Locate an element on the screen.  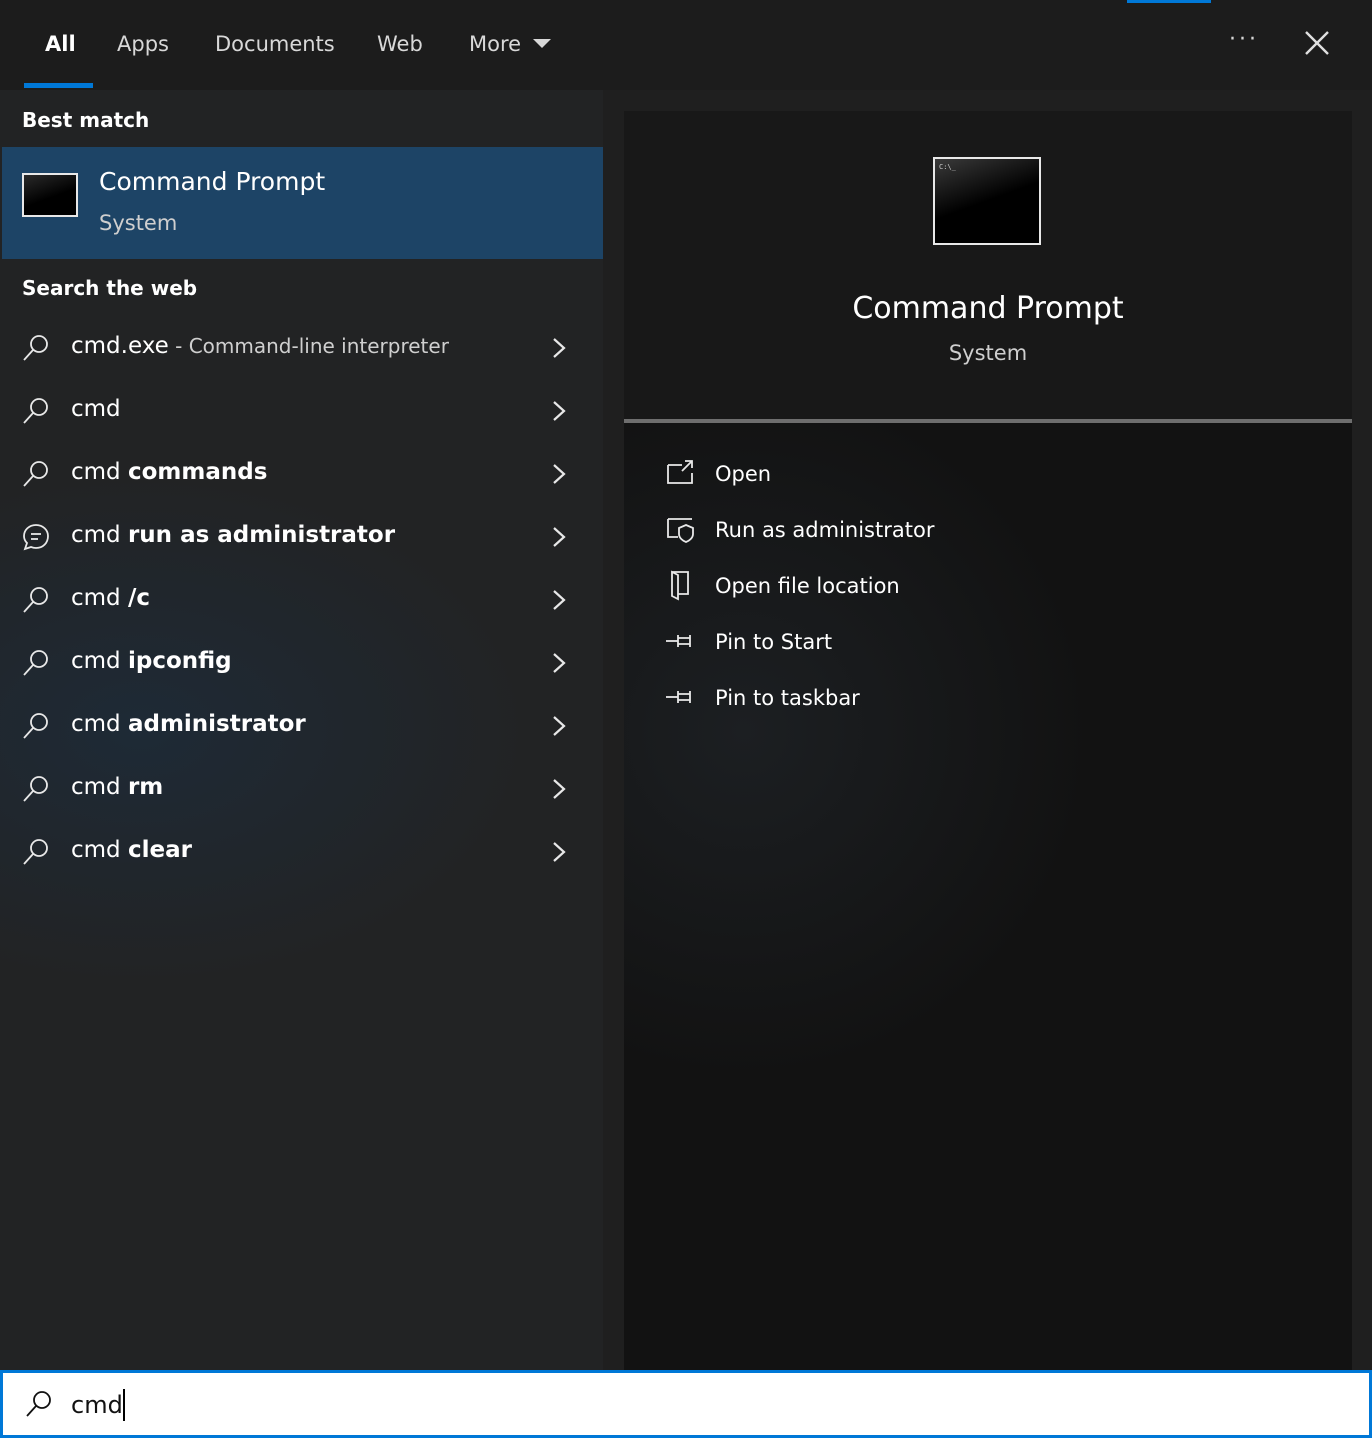
chat-bubble-icon is located at coordinates (36, 537).